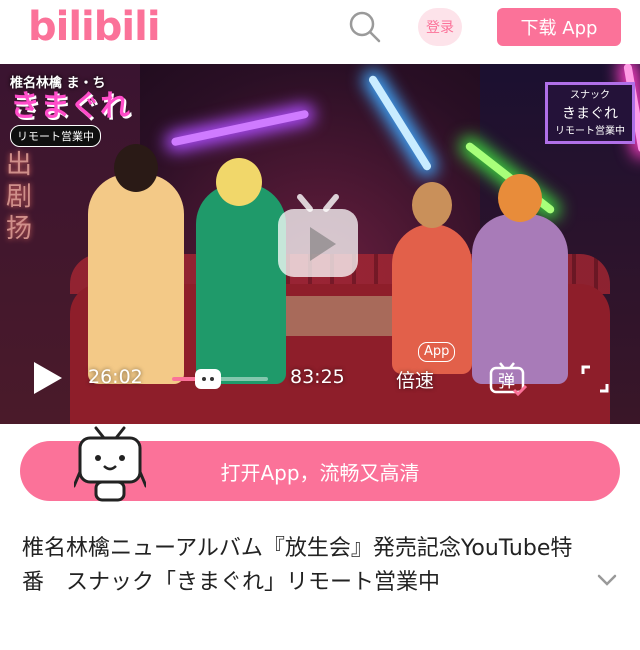  I want to click on neon-light-blue, so click(400, 123).